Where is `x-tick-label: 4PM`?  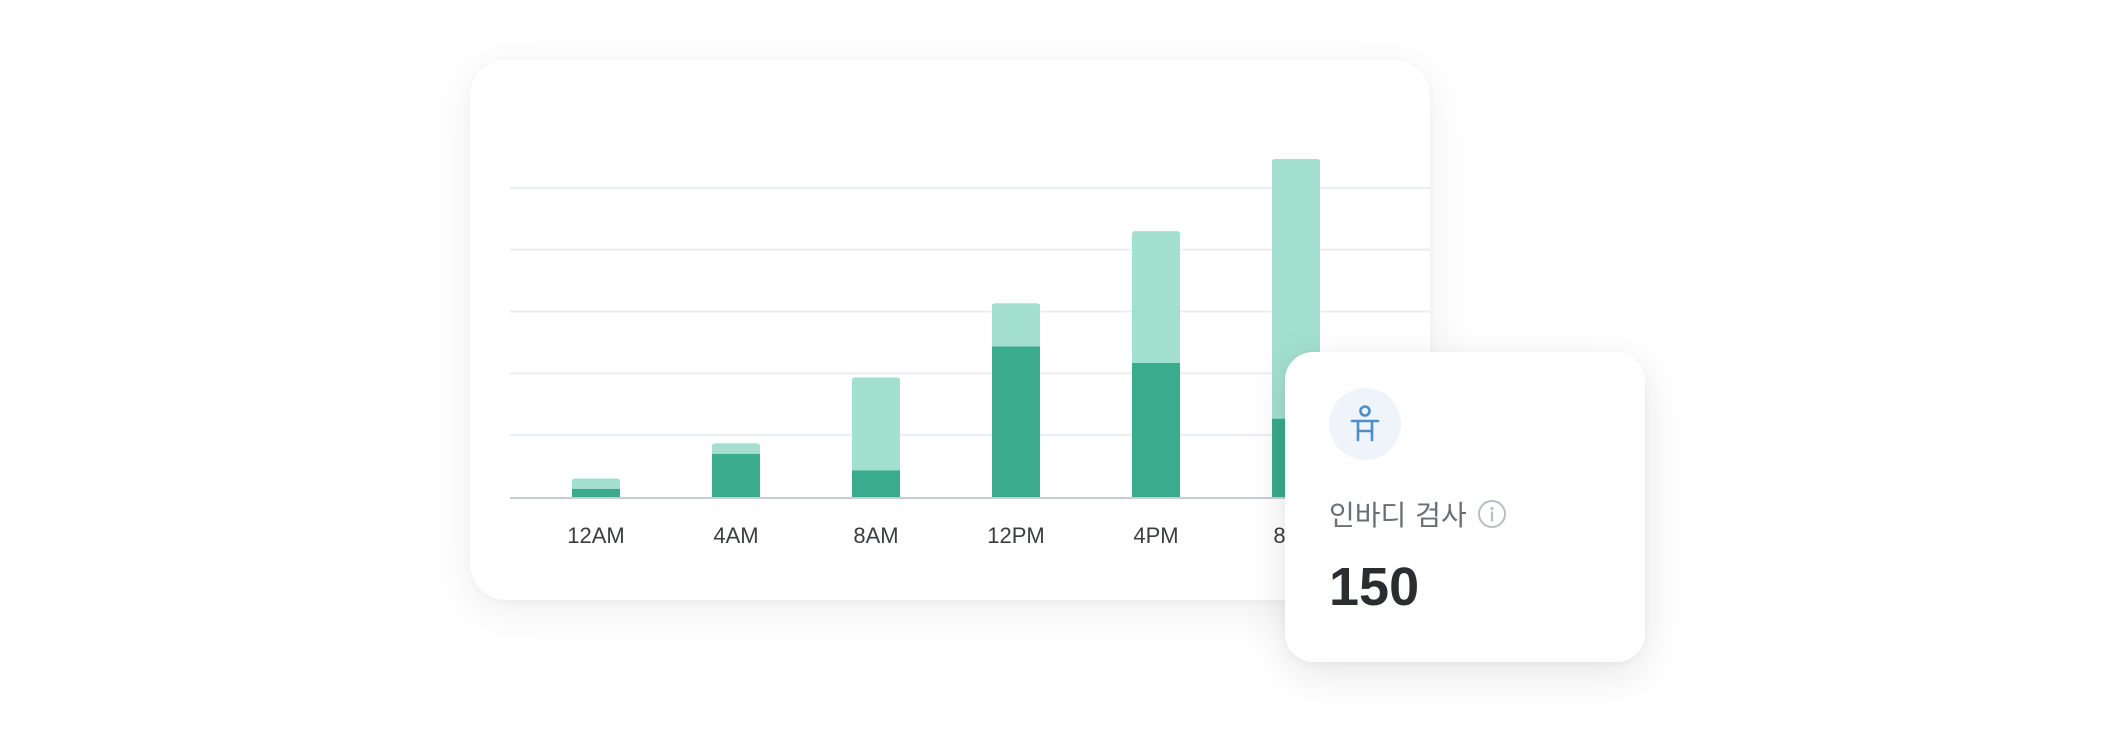
x-tick-label: 4PM is located at coordinates (1155, 535).